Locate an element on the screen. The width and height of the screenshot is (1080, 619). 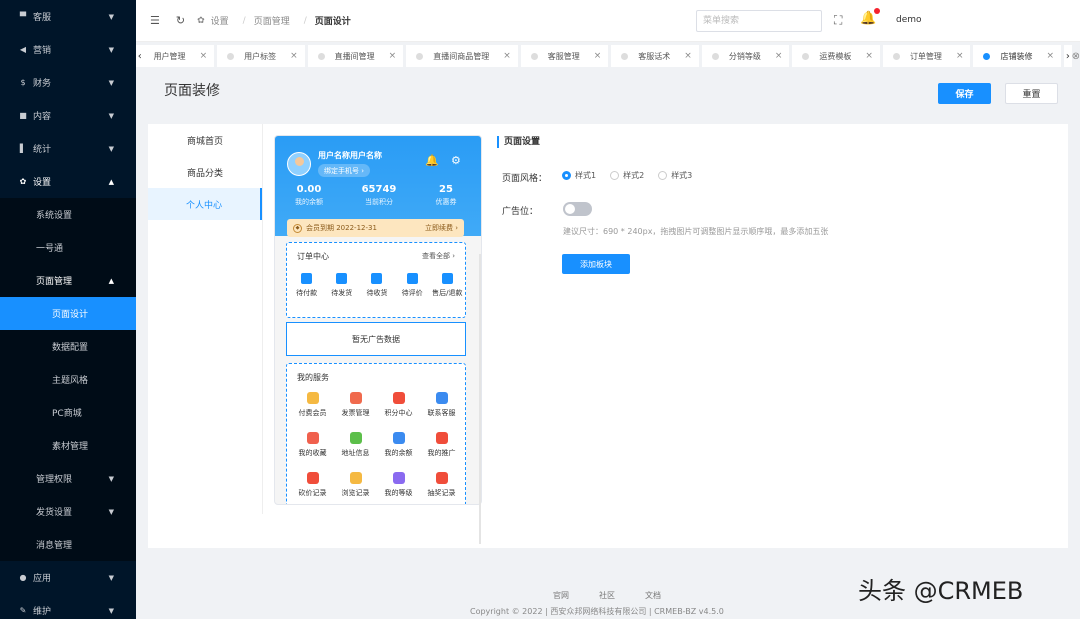
sidebar-item-data-config: 数据配置 is located at coordinates (68, 346).